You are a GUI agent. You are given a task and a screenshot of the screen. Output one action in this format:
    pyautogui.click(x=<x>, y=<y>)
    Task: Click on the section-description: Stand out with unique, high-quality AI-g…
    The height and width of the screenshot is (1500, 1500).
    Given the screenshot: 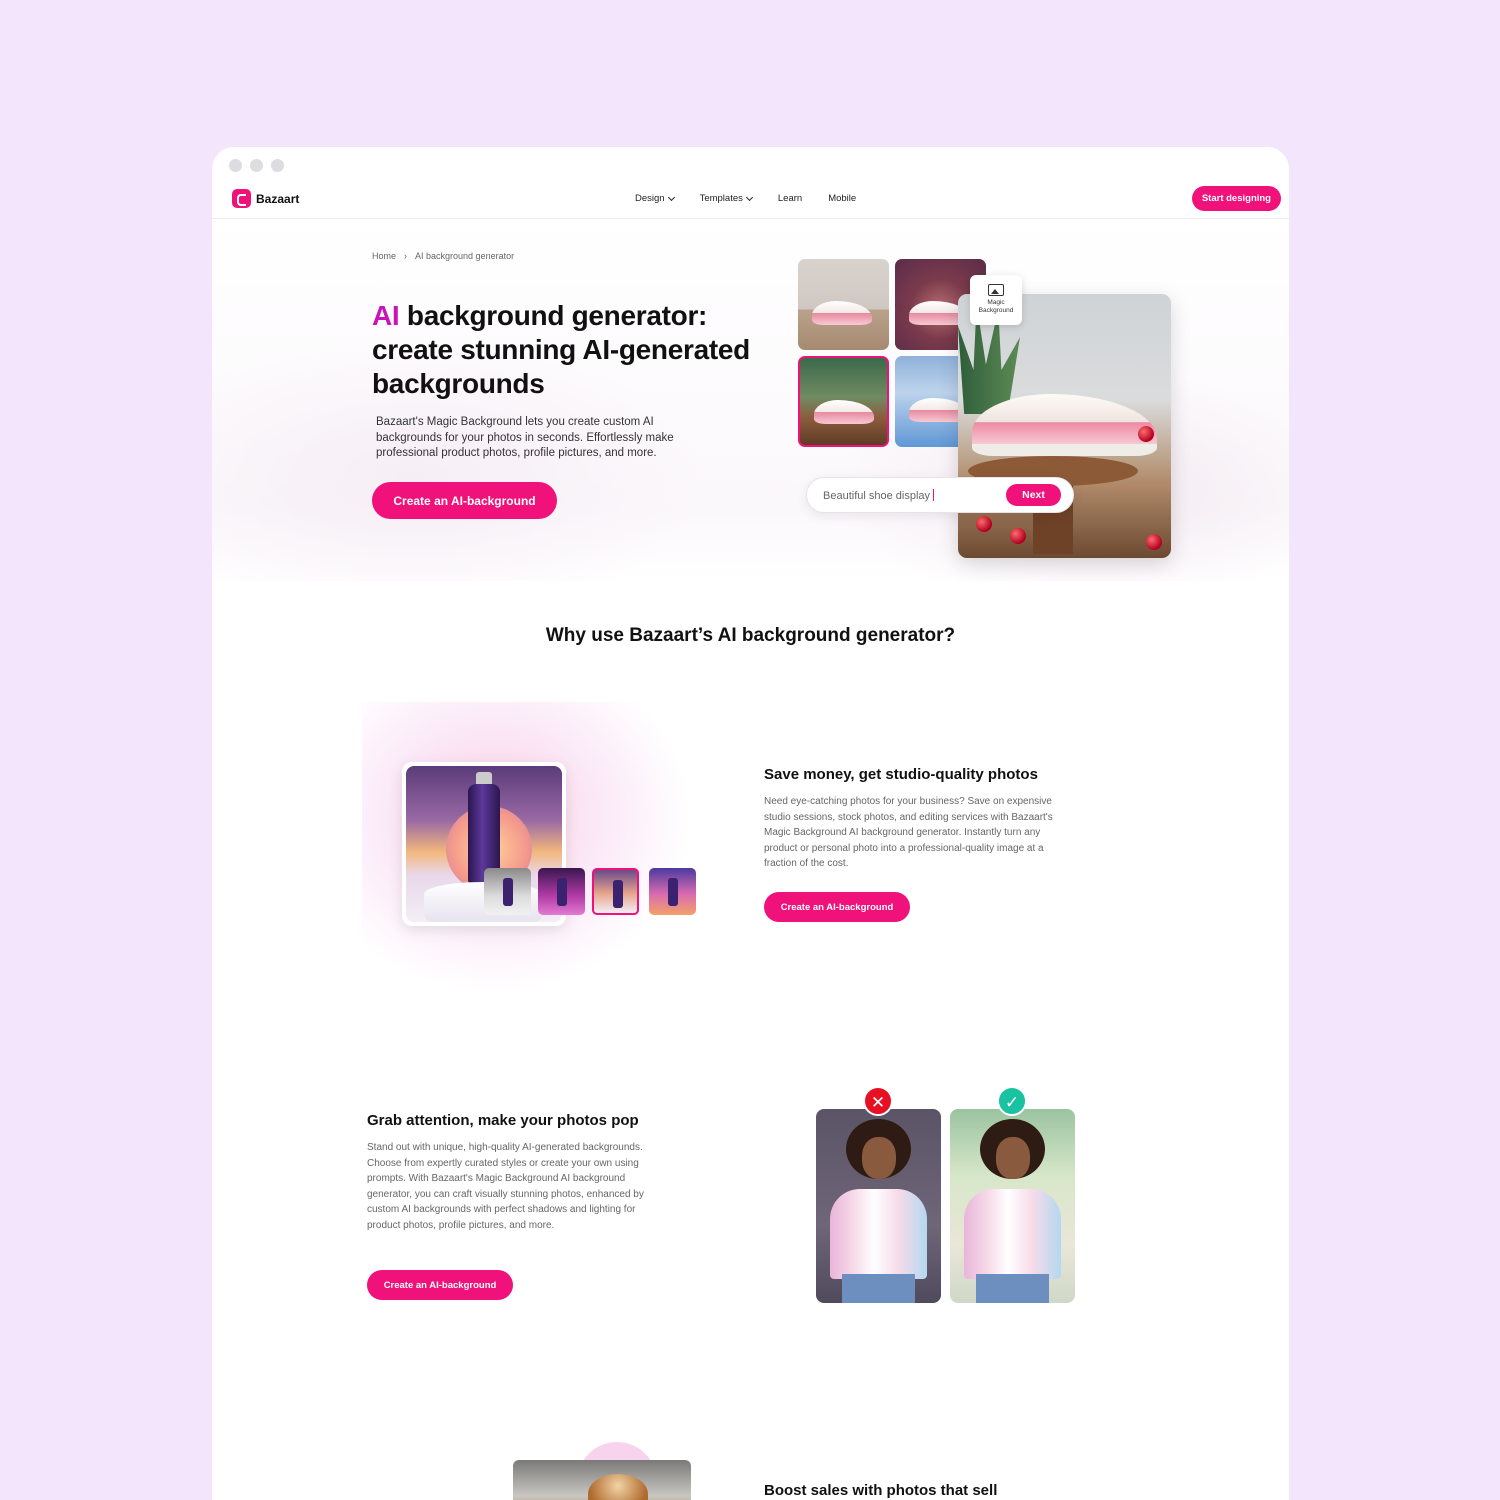 What is the action you would take?
    pyautogui.click(x=505, y=1186)
    